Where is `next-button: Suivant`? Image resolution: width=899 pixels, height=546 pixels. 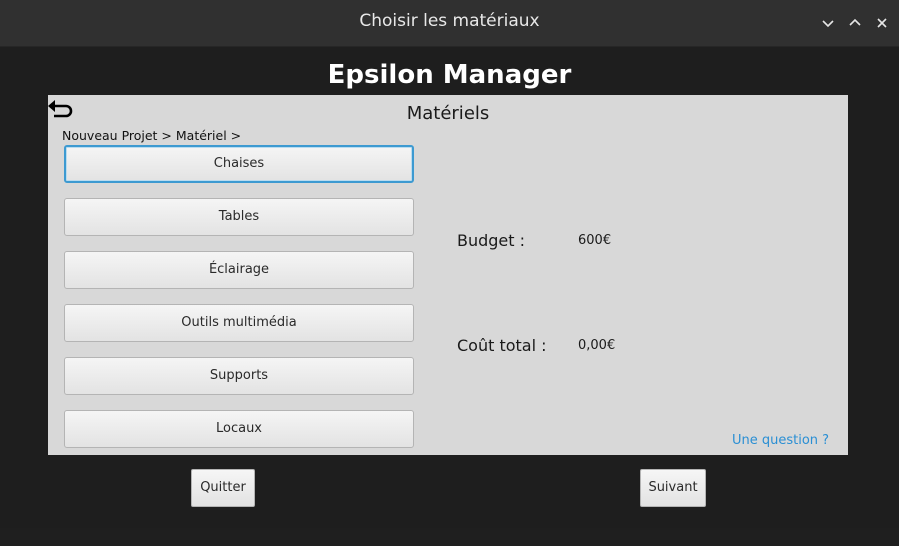 next-button: Suivant is located at coordinates (673, 488).